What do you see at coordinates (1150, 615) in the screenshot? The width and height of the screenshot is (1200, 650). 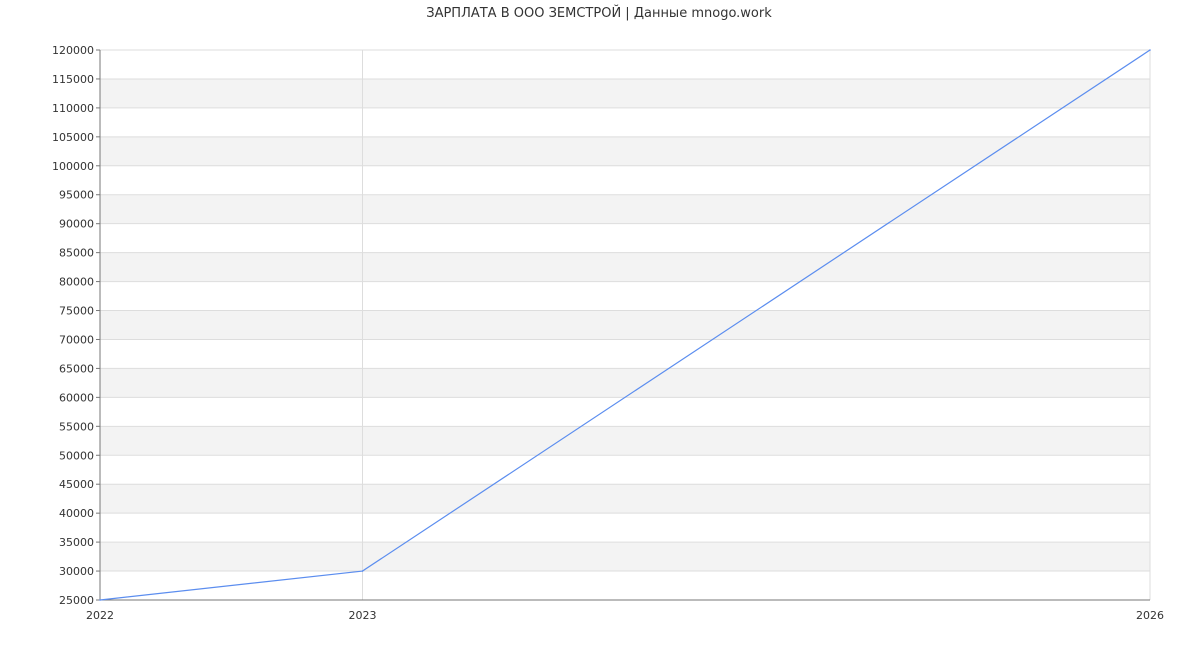 I see `x-tick-label: 2026` at bounding box center [1150, 615].